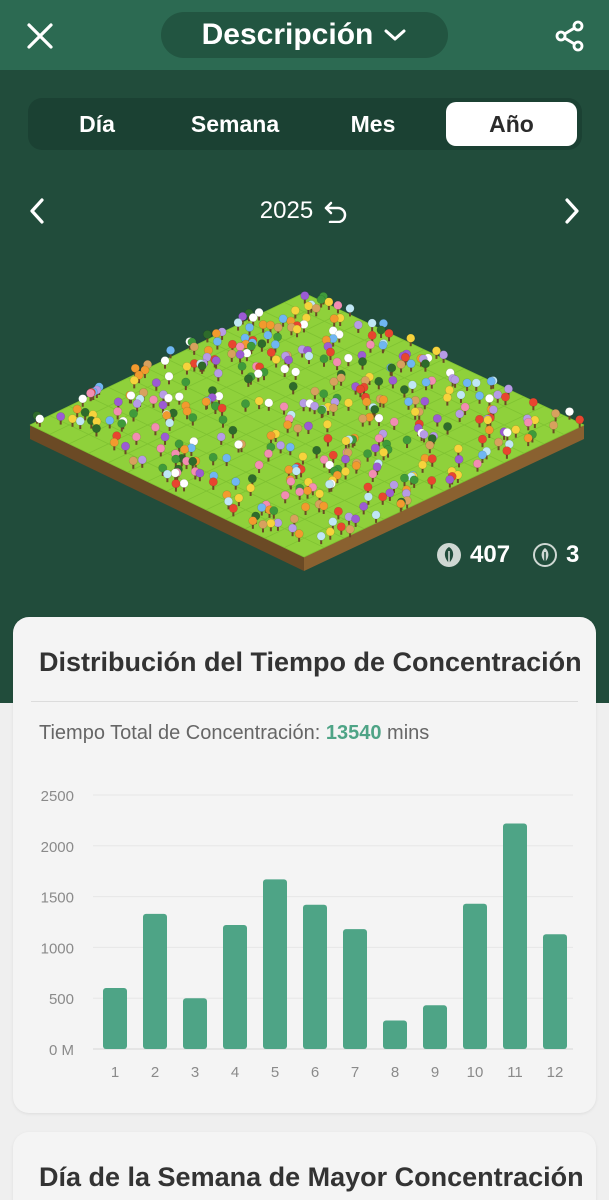  I want to click on chevron-down-icon, so click(395, 35).